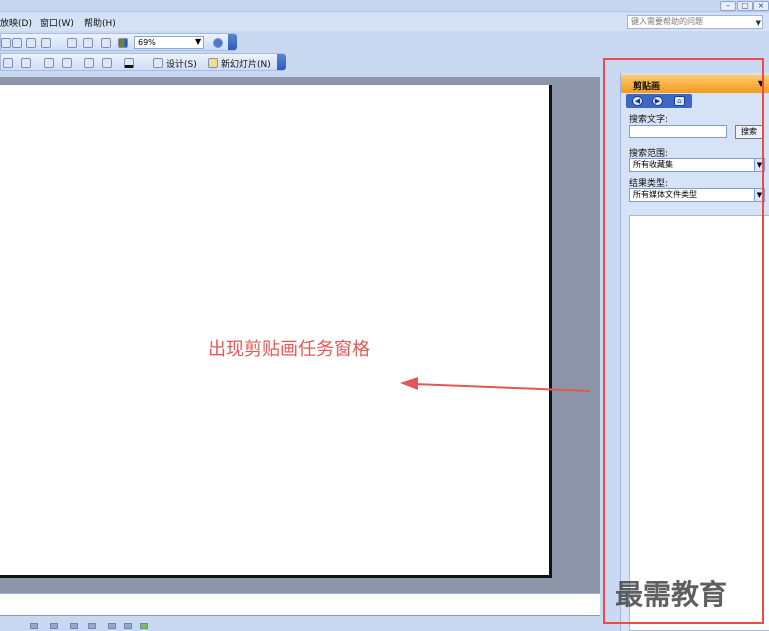  What do you see at coordinates (8, 63) in the screenshot?
I see `bullet-list-icon` at bounding box center [8, 63].